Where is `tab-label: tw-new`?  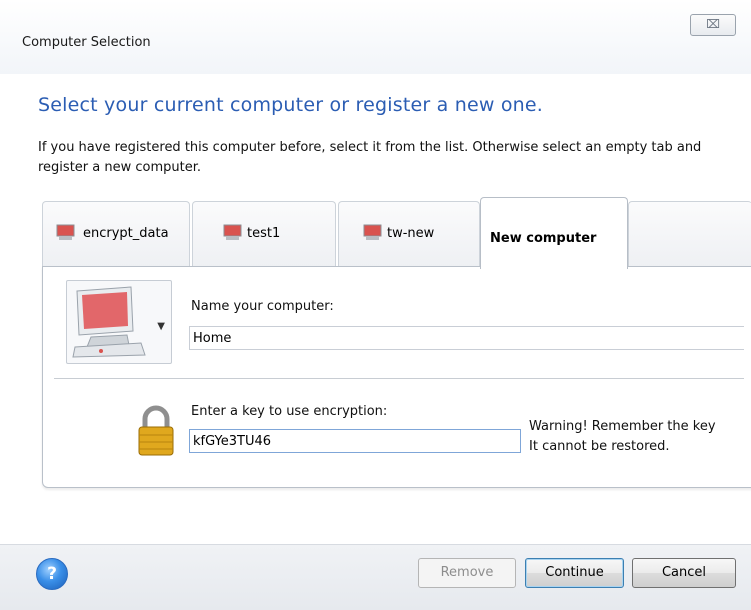
tab-label: tw-new is located at coordinates (411, 233).